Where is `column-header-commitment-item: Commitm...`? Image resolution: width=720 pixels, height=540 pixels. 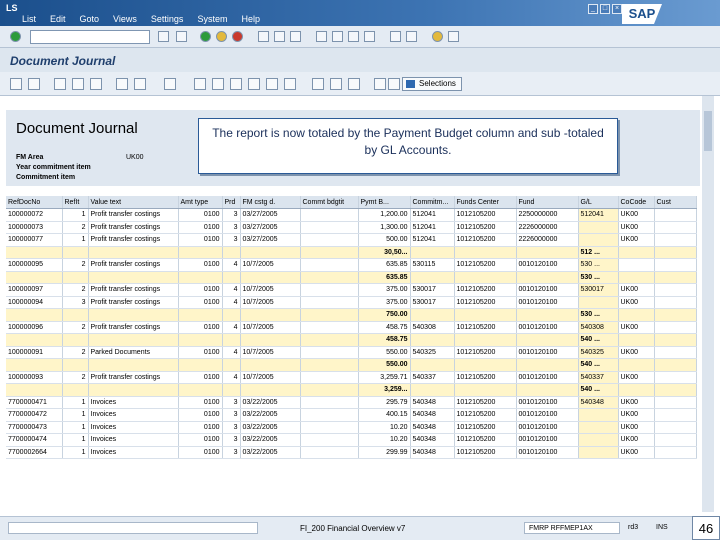
column-header-commitment-item: Commitm... is located at coordinates (432, 202).